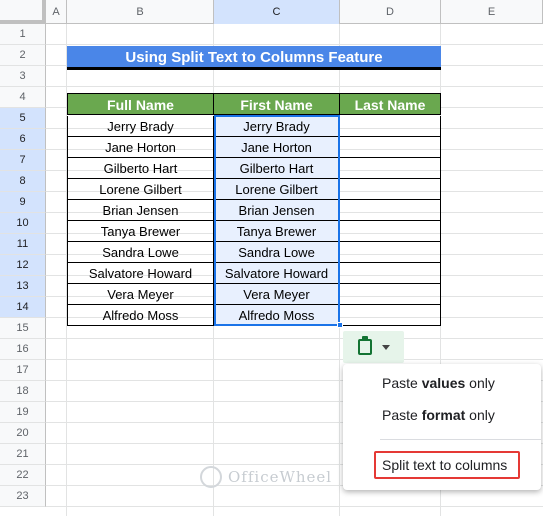 The height and width of the screenshot is (516, 543). What do you see at coordinates (277, 12) in the screenshot?
I see `column-header-c: C` at bounding box center [277, 12].